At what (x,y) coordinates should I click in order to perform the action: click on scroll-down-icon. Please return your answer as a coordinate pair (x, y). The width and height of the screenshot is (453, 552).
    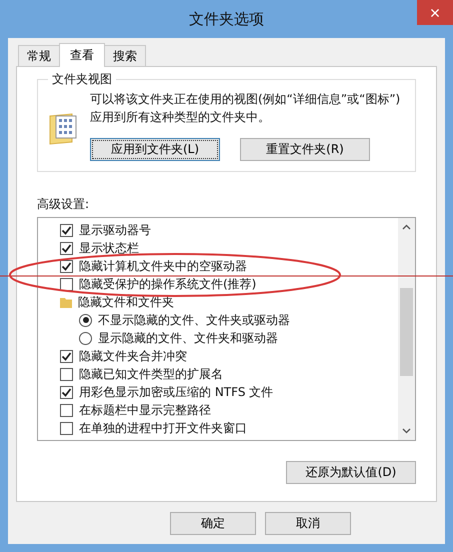
    Looking at the image, I should click on (406, 431).